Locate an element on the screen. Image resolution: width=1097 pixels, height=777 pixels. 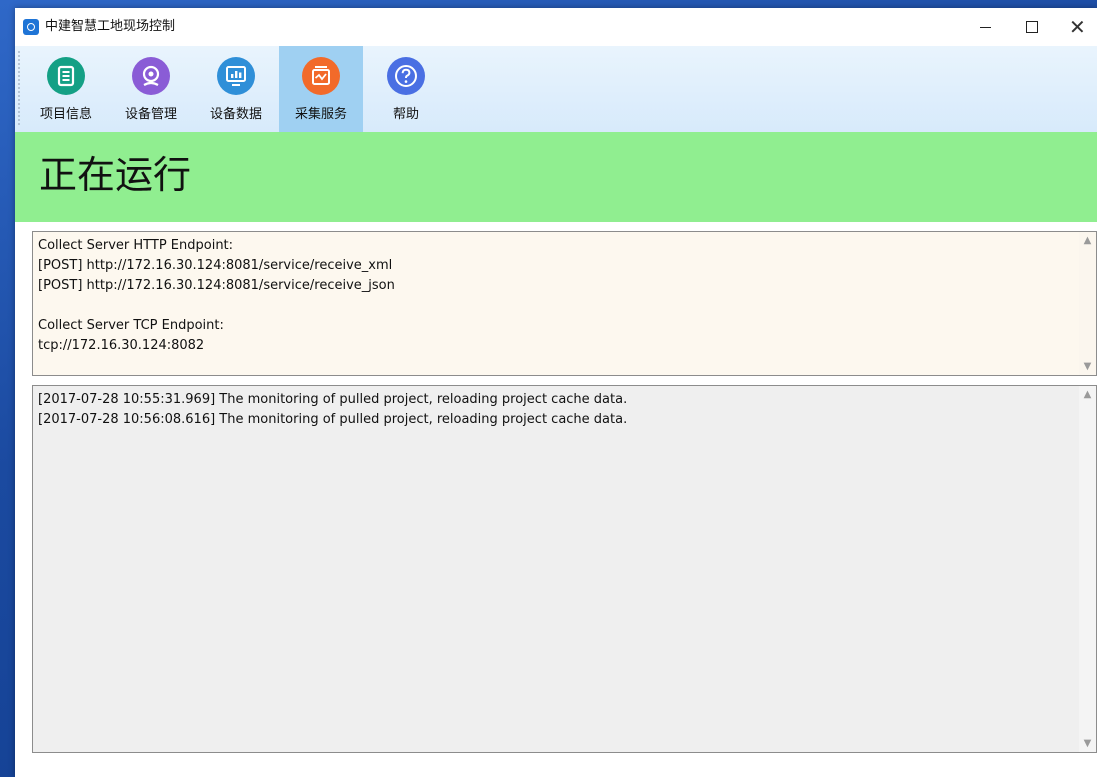
collection-service-icon is located at coordinates (321, 76).